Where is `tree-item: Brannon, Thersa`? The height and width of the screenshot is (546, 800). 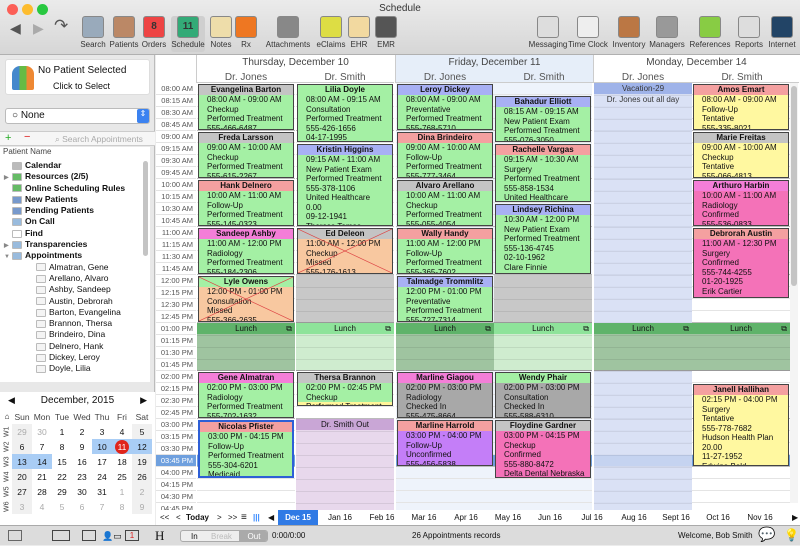 tree-item: Brannon, Thersa is located at coordinates (75, 323).